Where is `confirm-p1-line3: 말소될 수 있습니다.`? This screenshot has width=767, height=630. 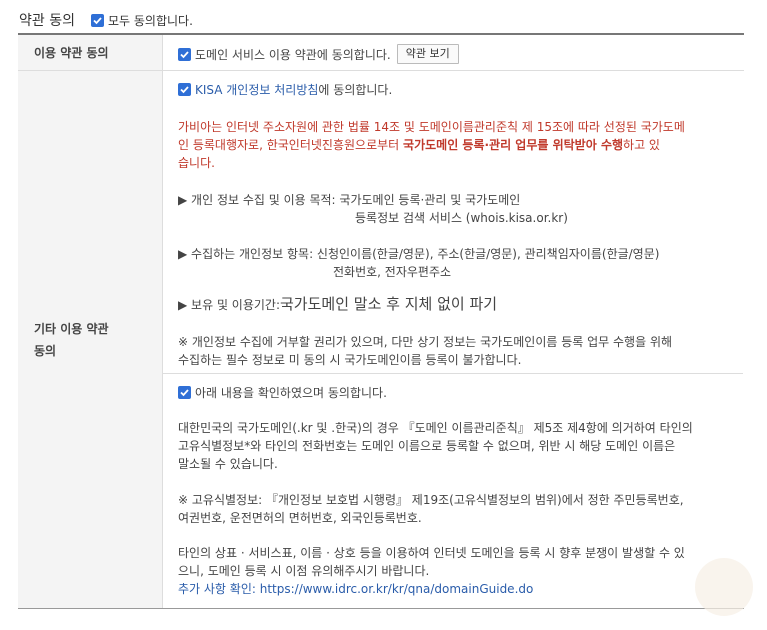 confirm-p1-line3: 말소될 수 있습니다. is located at coordinates (228, 464).